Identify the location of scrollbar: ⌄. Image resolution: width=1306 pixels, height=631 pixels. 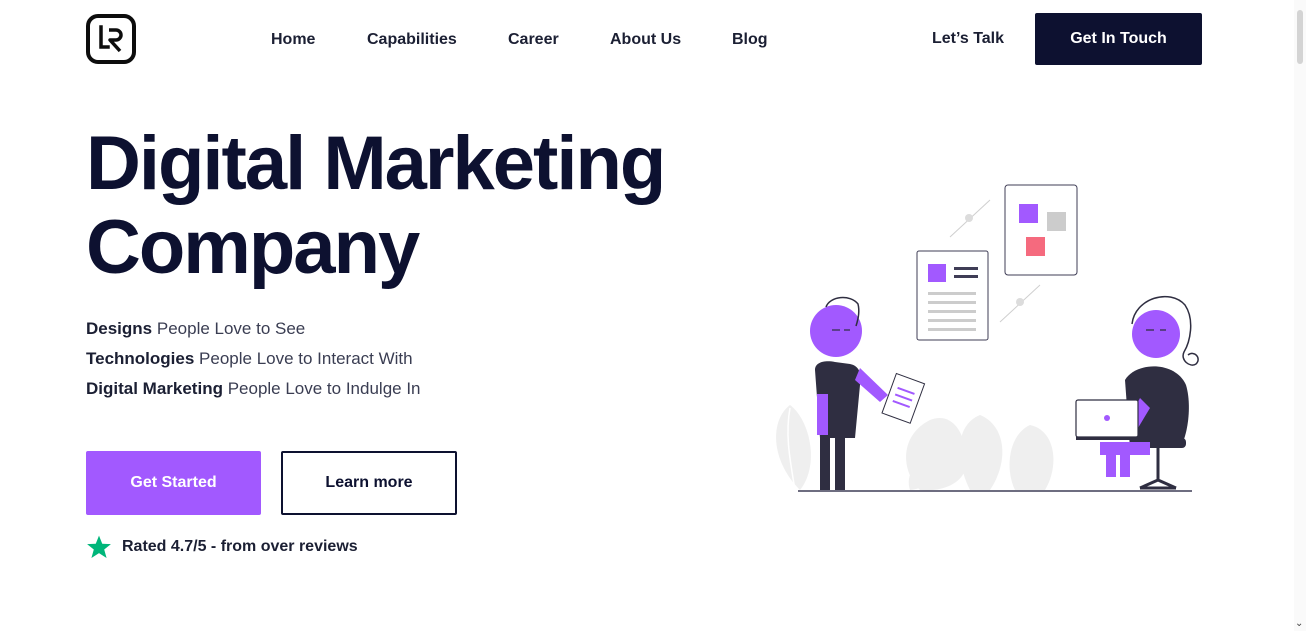
(1300, 315).